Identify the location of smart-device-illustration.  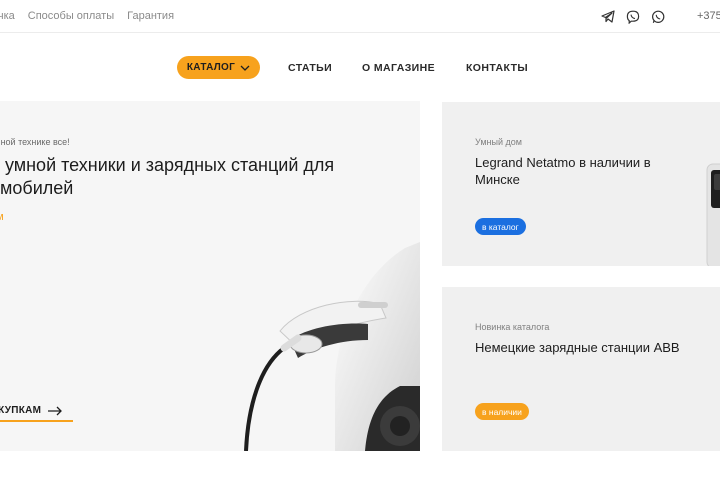
(713, 214).